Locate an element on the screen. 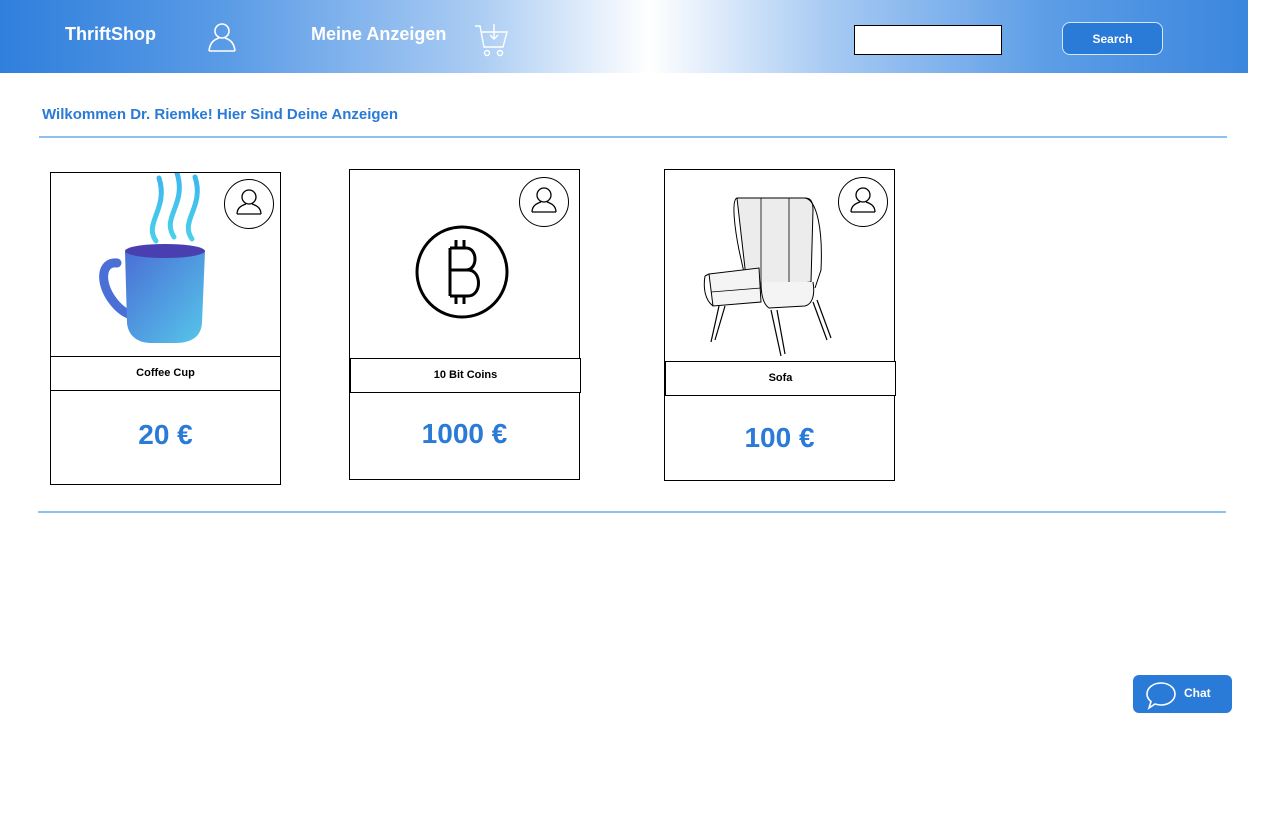  top-navigation-bar: ThriftShop Meine Anzeigen Search is located at coordinates (624, 36).